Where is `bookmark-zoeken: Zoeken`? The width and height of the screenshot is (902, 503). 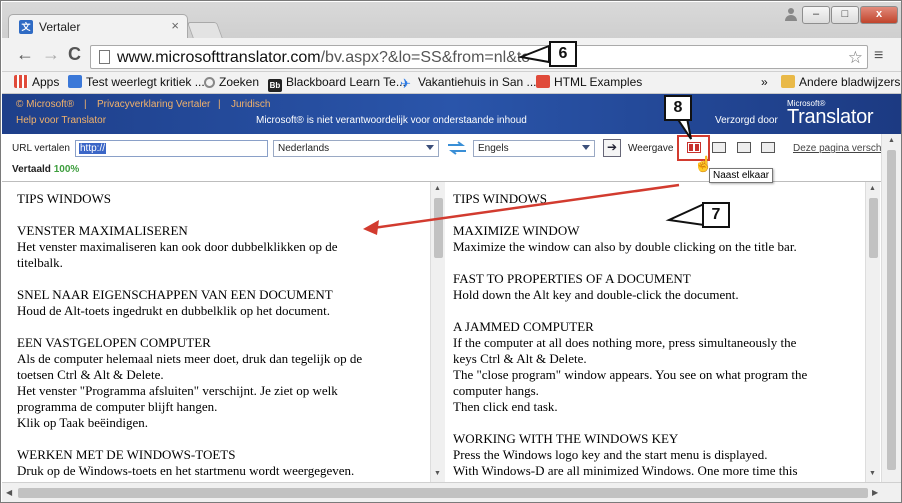 bookmark-zoeken: Zoeken is located at coordinates (231, 82).